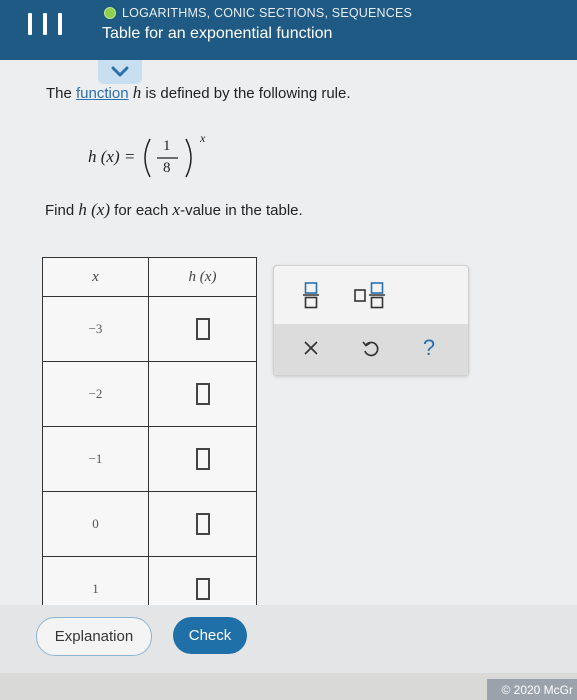 The image size is (577, 700). What do you see at coordinates (288, 639) in the screenshot?
I see `footer-bar: Explanation Check` at bounding box center [288, 639].